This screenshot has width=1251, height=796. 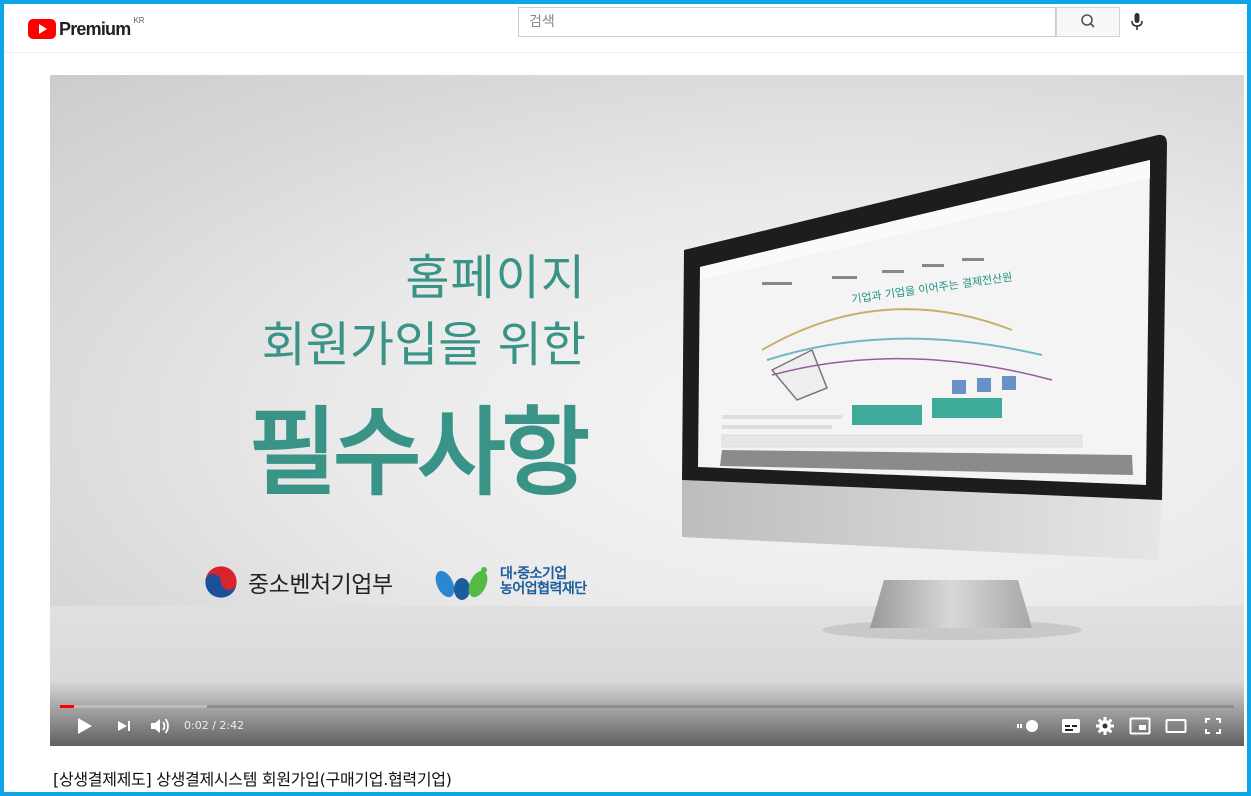 I want to click on youtube-logo: Premium KR, so click(x=86, y=27).